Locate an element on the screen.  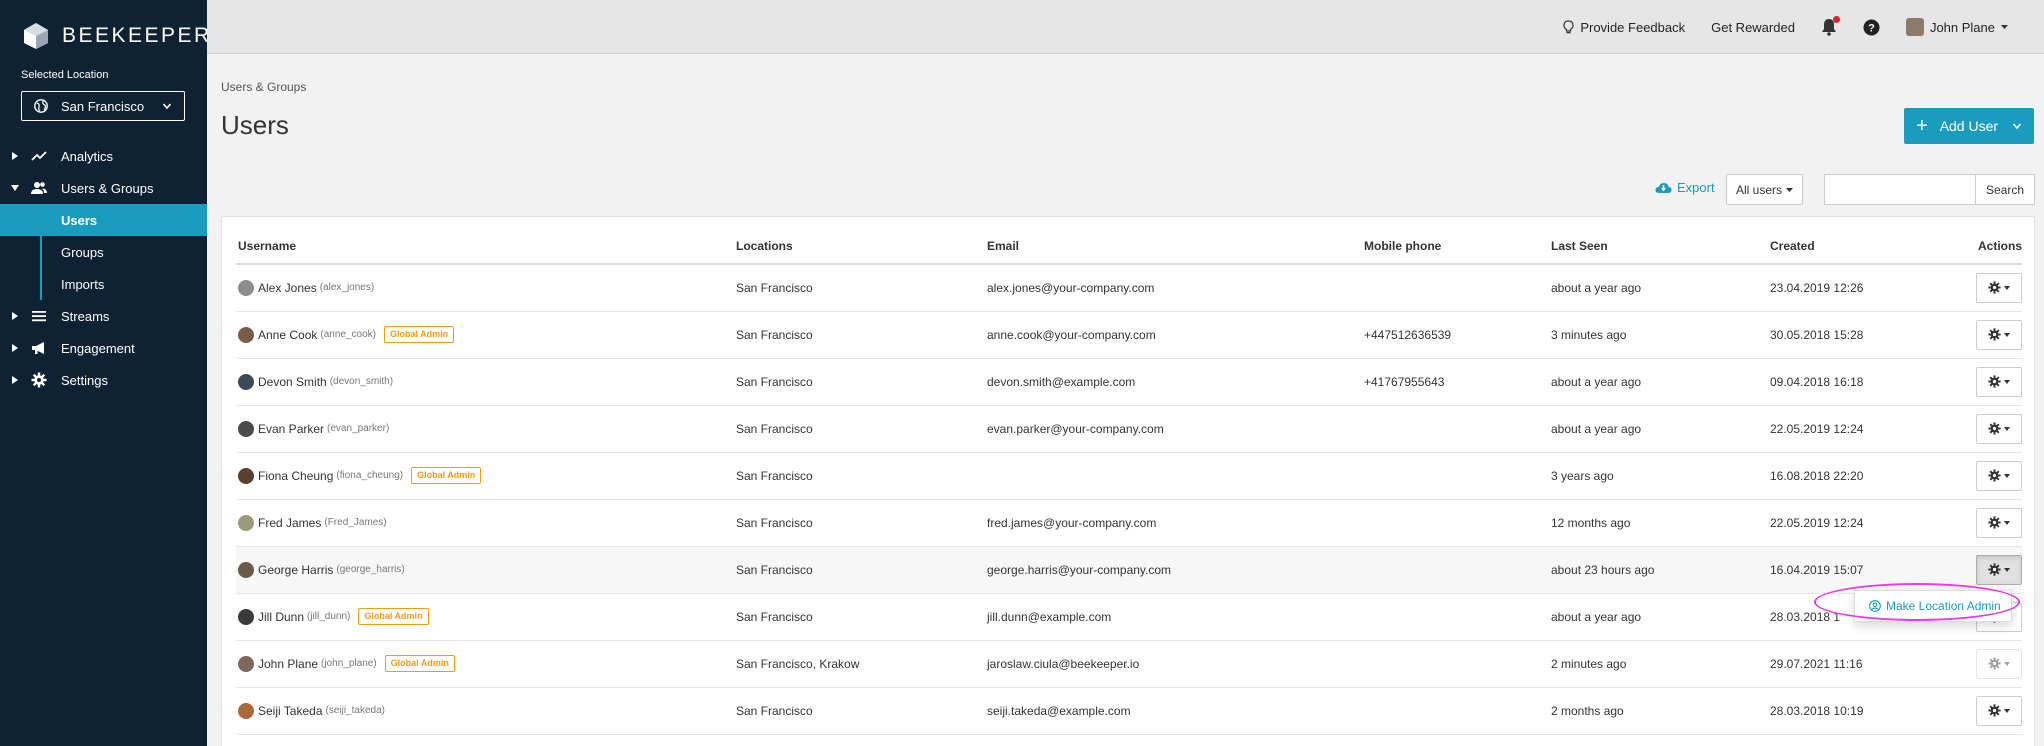
created-cell: 30.05.2018 15:28 is located at coordinates (1866, 335).